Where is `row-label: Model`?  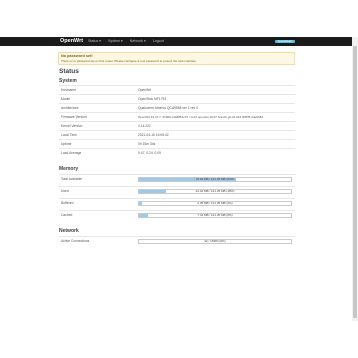 row-label: Model is located at coordinates (65, 99).